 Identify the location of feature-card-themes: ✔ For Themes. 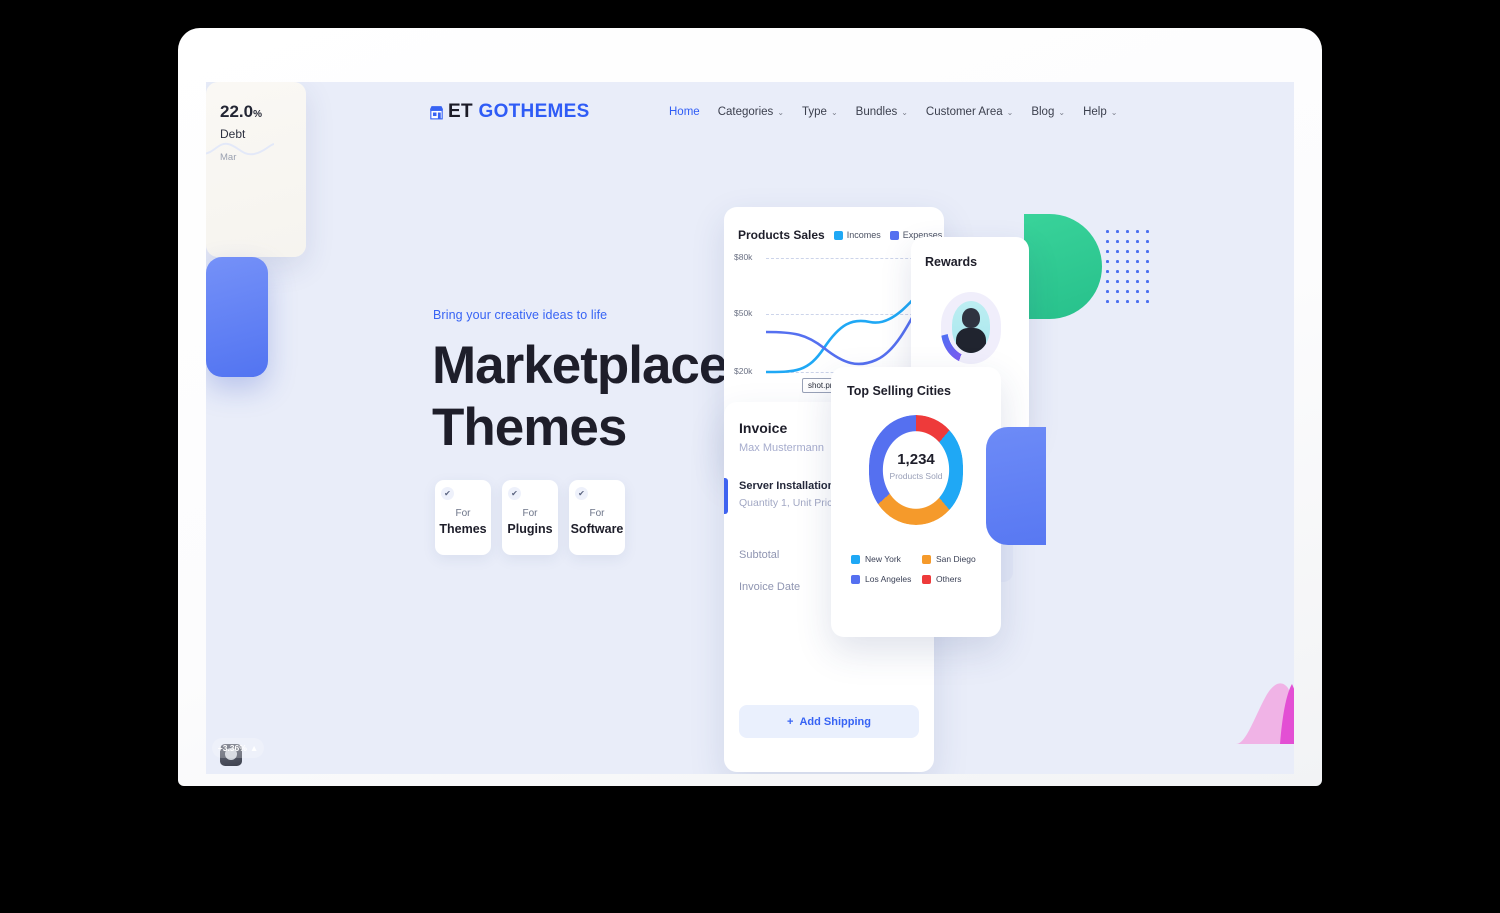
(463, 517).